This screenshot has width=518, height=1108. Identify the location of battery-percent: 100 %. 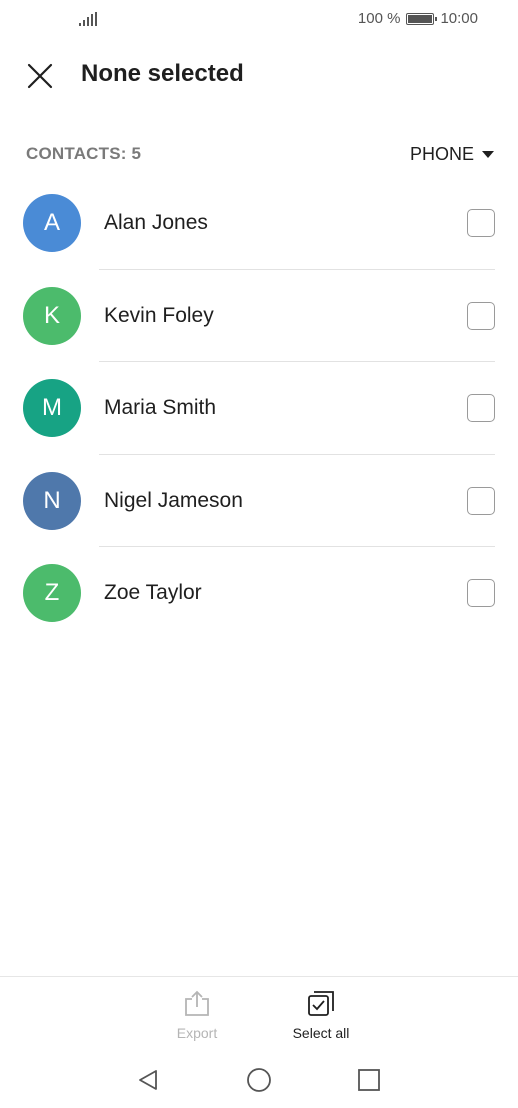
(379, 18).